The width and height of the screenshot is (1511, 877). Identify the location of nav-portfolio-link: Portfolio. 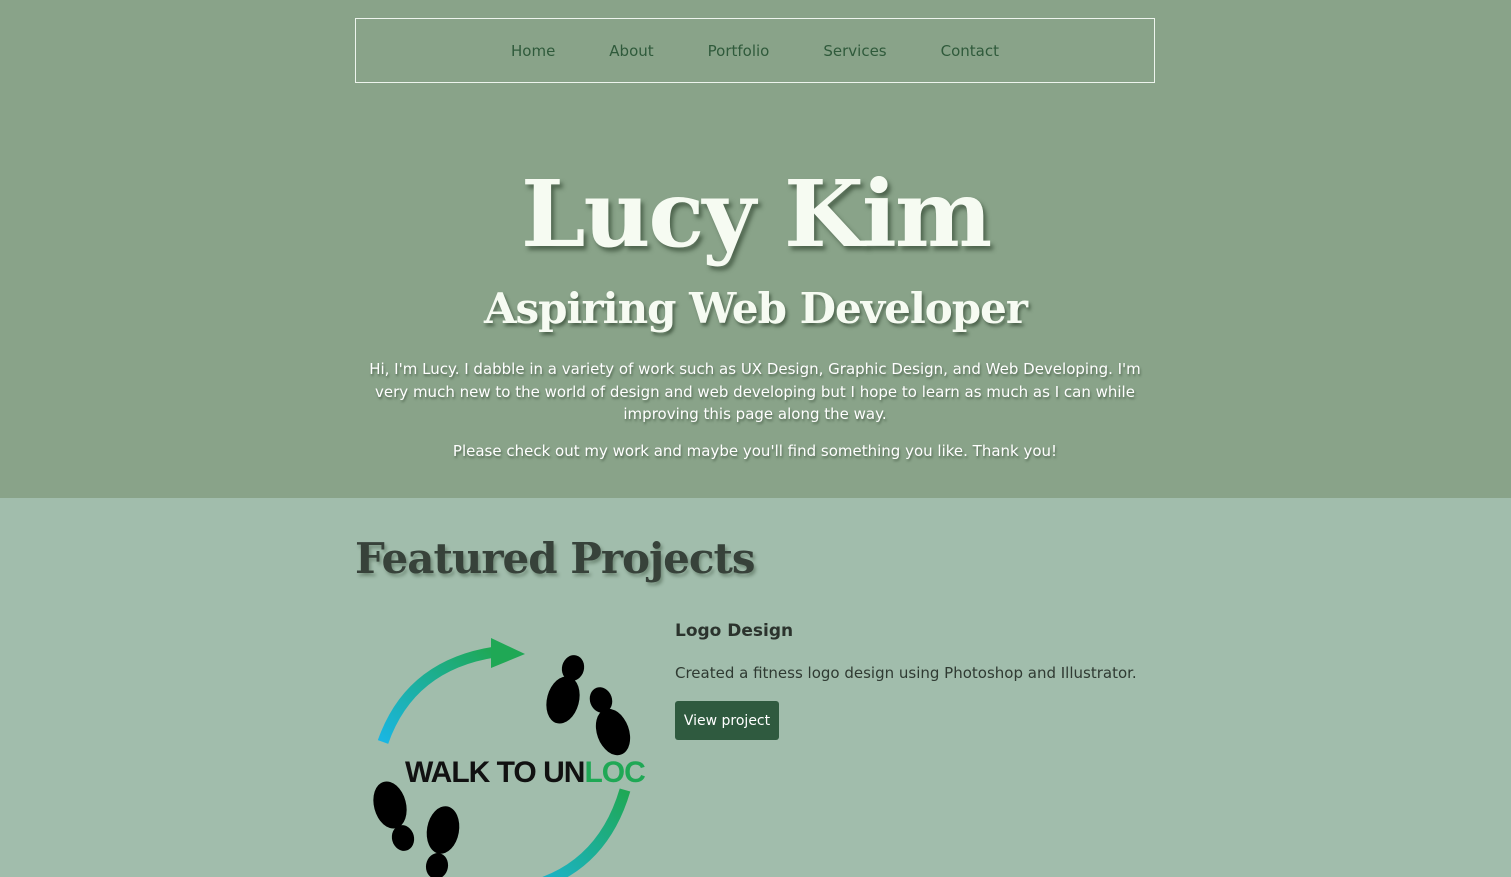
(739, 51).